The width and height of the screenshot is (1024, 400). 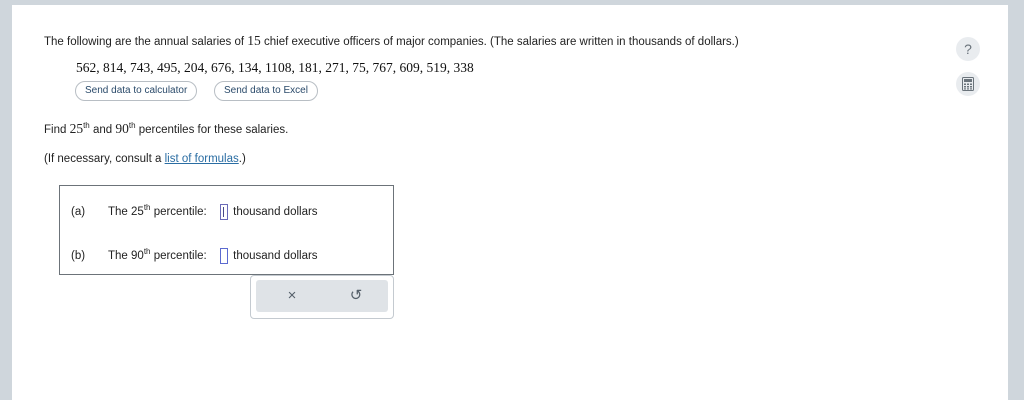 What do you see at coordinates (55, 130) in the screenshot?
I see `find-prefix: Find` at bounding box center [55, 130].